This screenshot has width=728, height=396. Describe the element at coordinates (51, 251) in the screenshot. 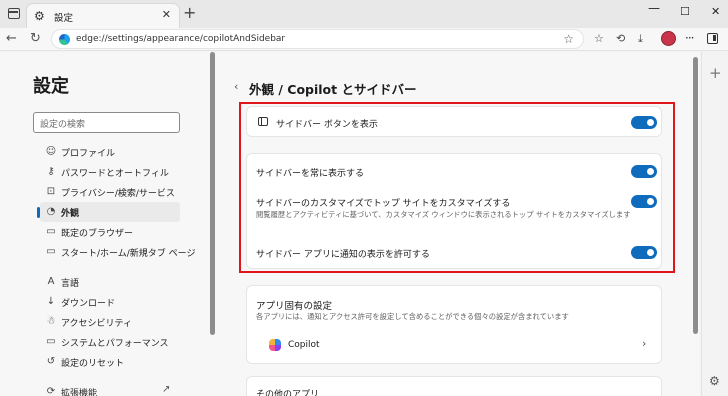

I see `home-icon: ▭` at that location.